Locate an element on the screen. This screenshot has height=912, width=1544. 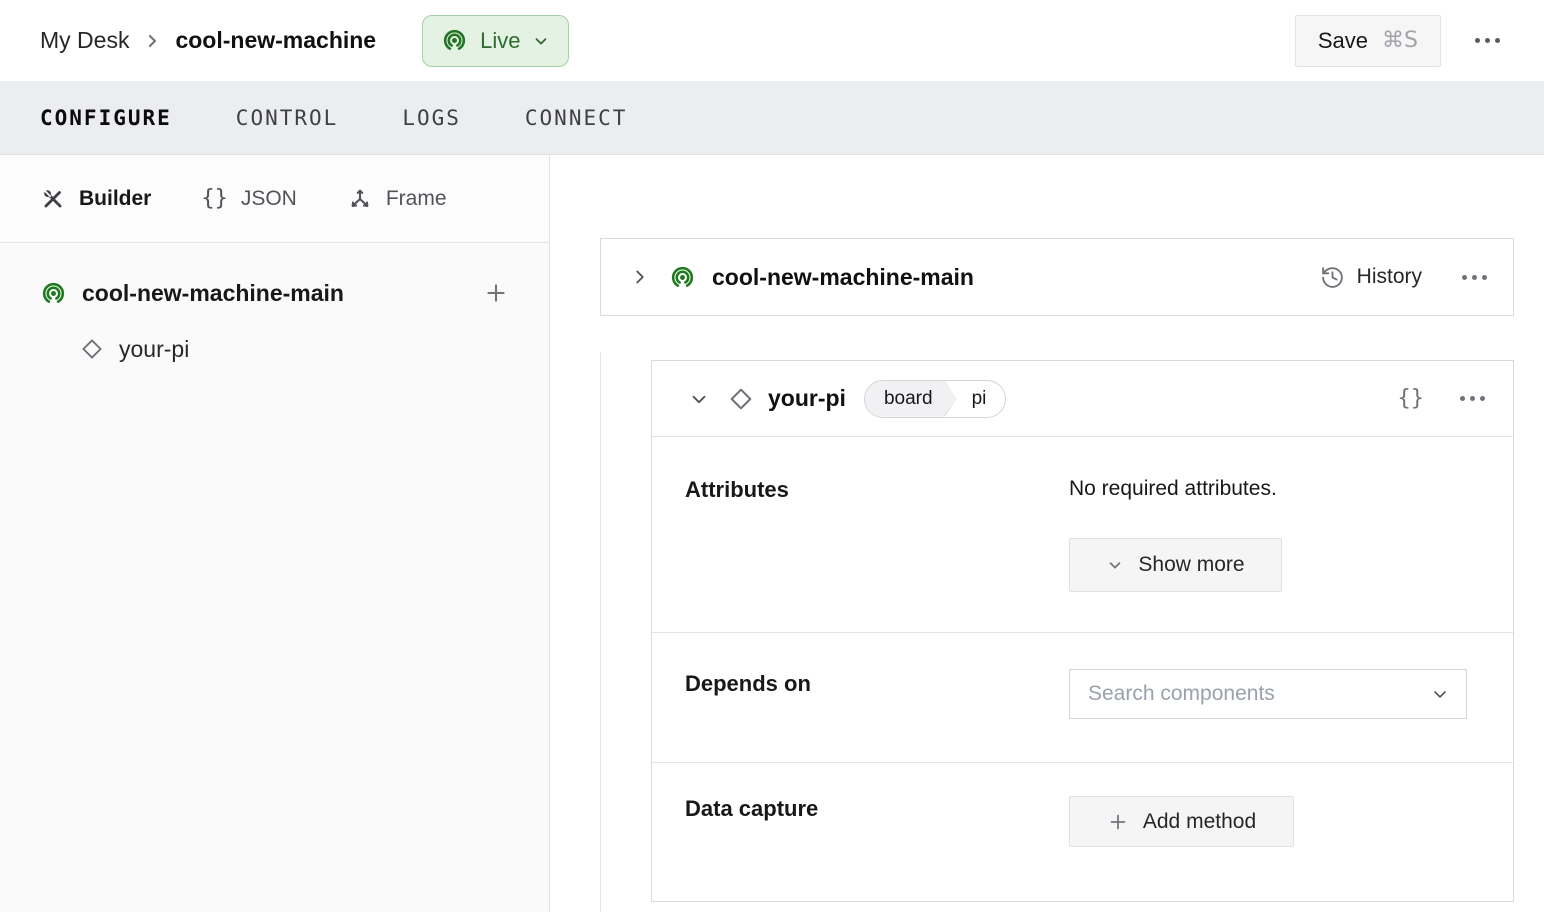
breadcrumb: My Desk cool-new-machine is located at coordinates (208, 40).